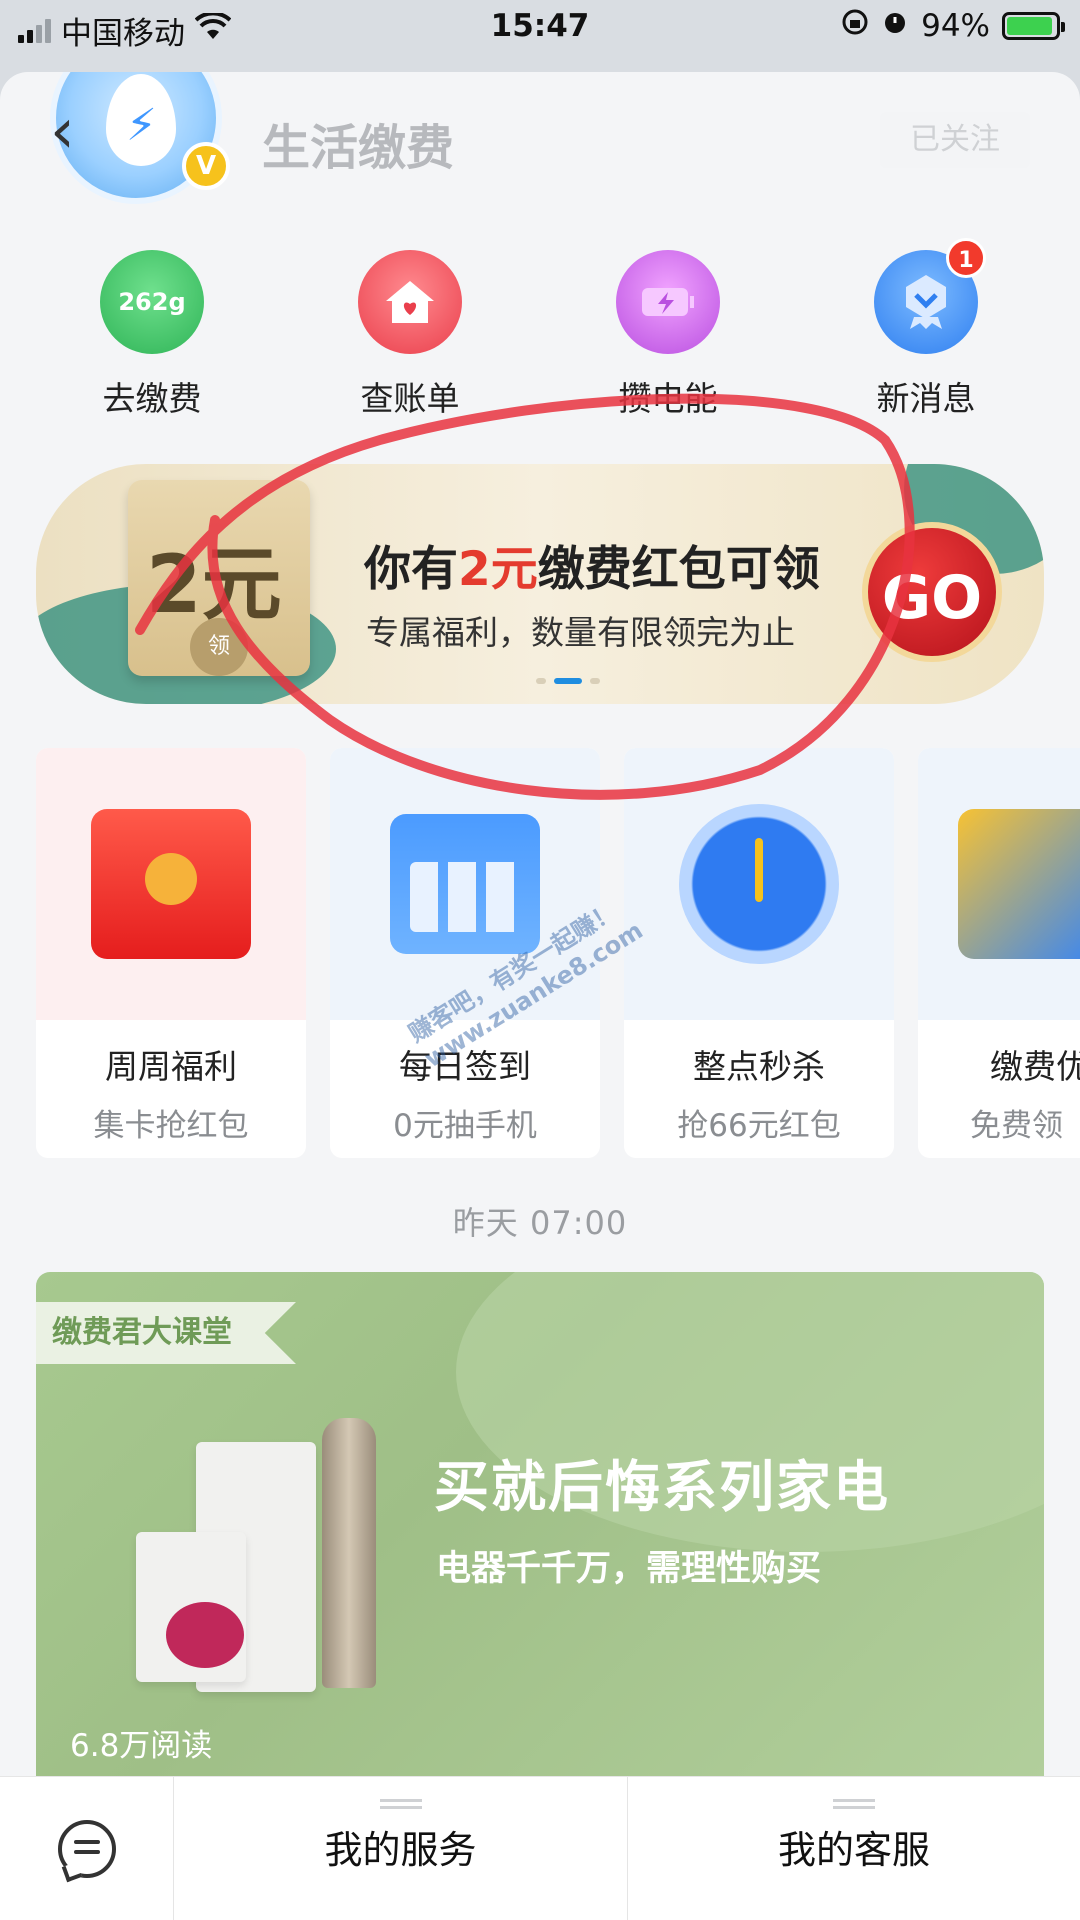 The image size is (1080, 1920). What do you see at coordinates (580, 632) in the screenshot?
I see `banner-subtitle: 专属福利，数量有限领完为止` at bounding box center [580, 632].